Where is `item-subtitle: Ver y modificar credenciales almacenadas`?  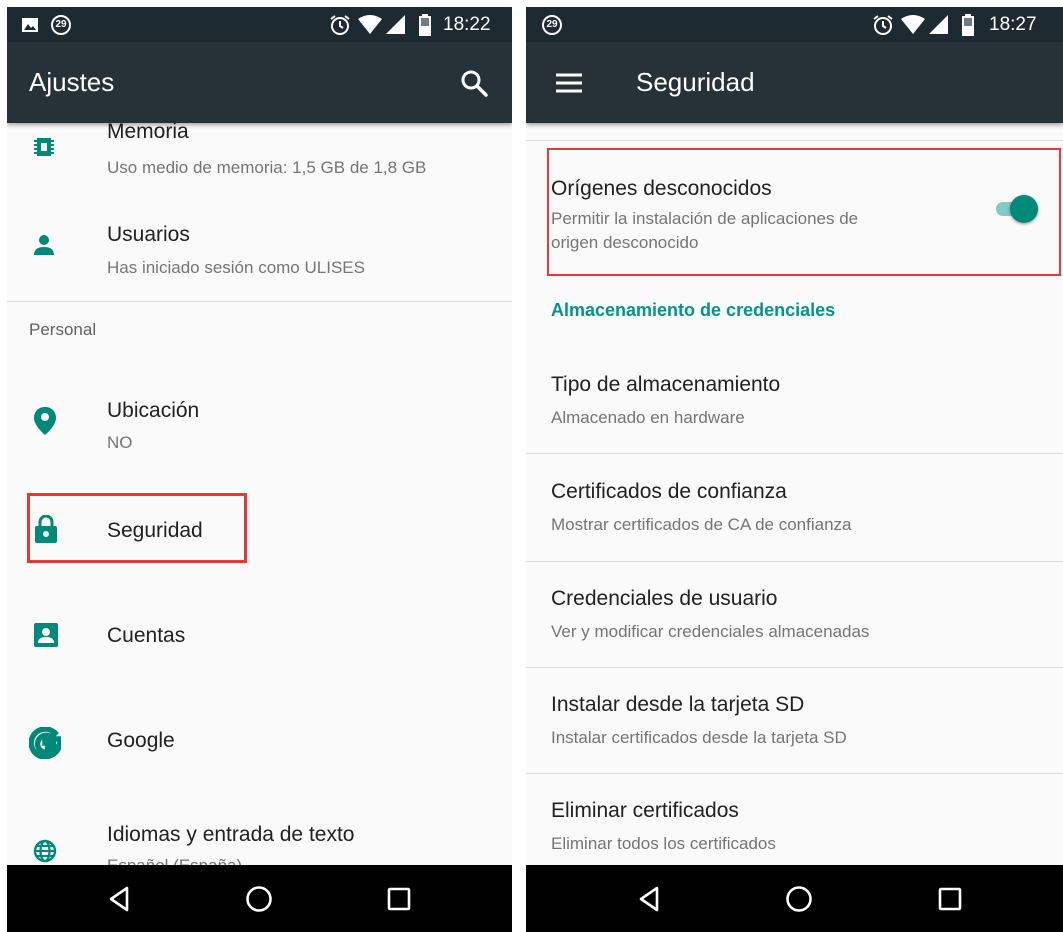 item-subtitle: Ver y modificar credenciales almacenadas is located at coordinates (710, 631).